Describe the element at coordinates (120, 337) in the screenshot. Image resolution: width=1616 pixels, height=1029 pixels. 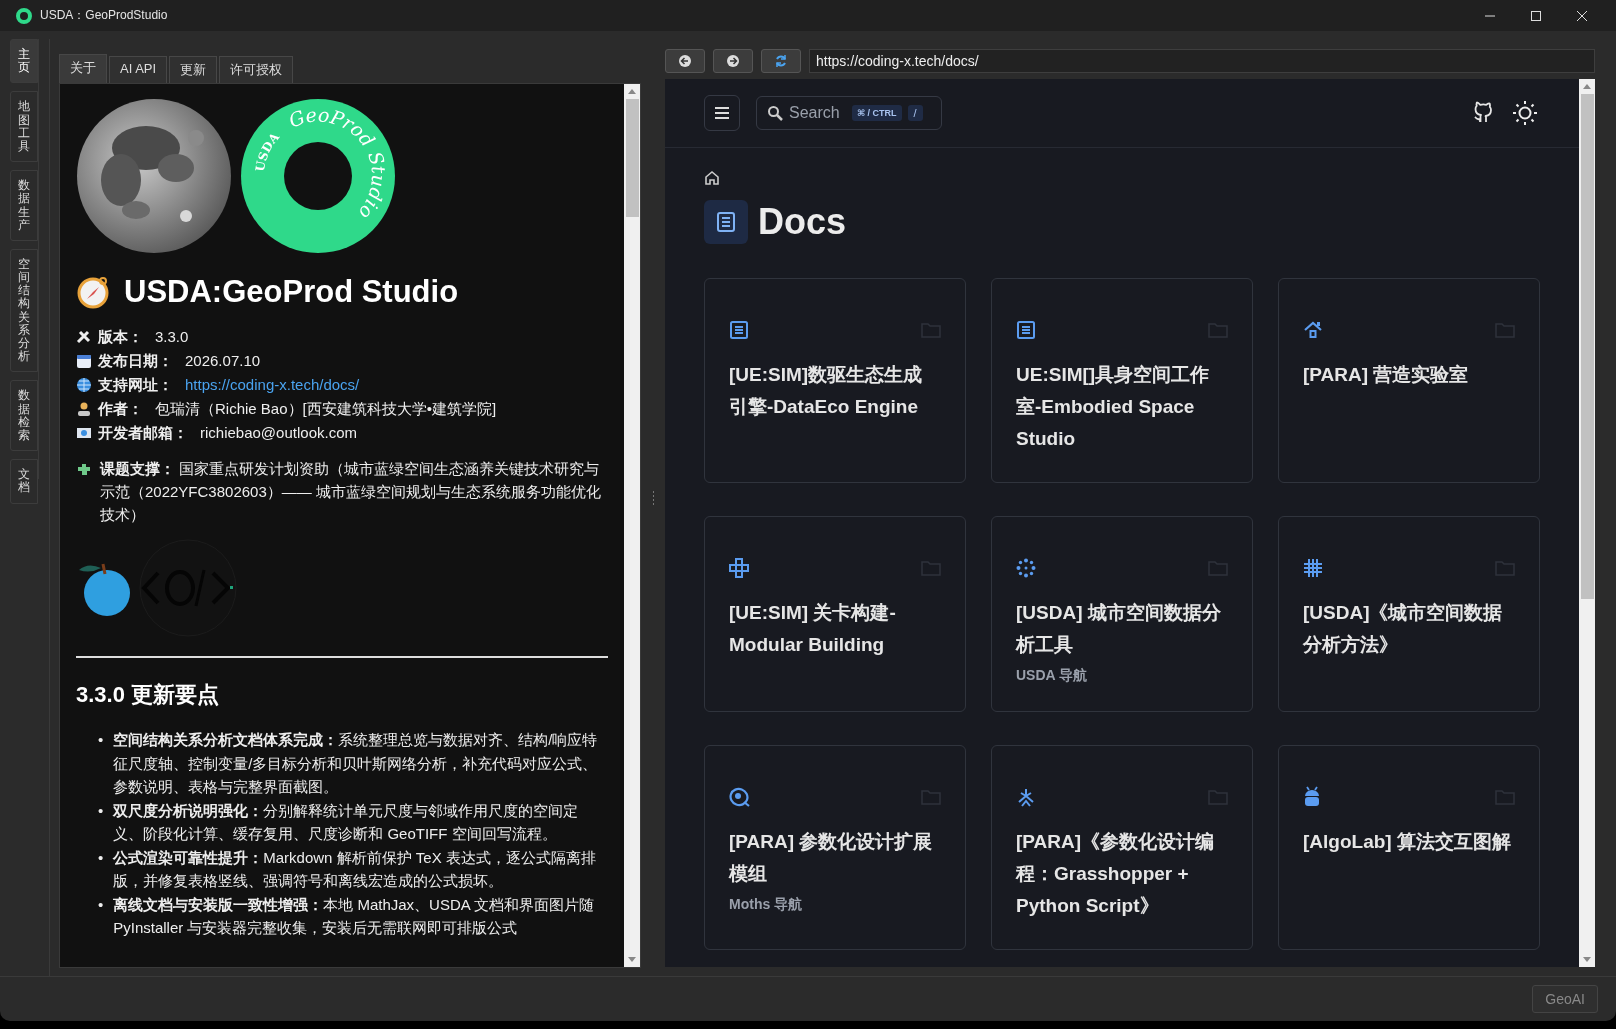
I see `info-label: 版本：` at that location.